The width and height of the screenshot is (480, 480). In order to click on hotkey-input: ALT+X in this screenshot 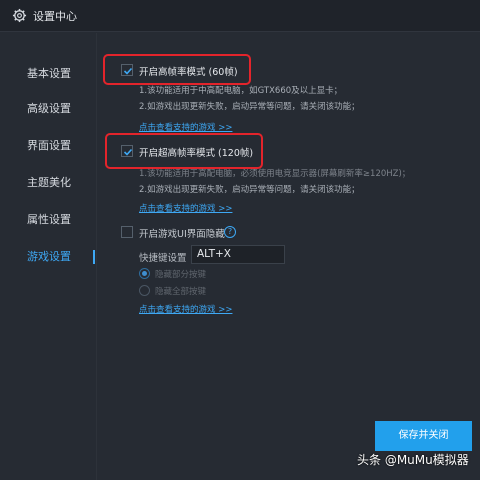, I will do `click(238, 254)`.